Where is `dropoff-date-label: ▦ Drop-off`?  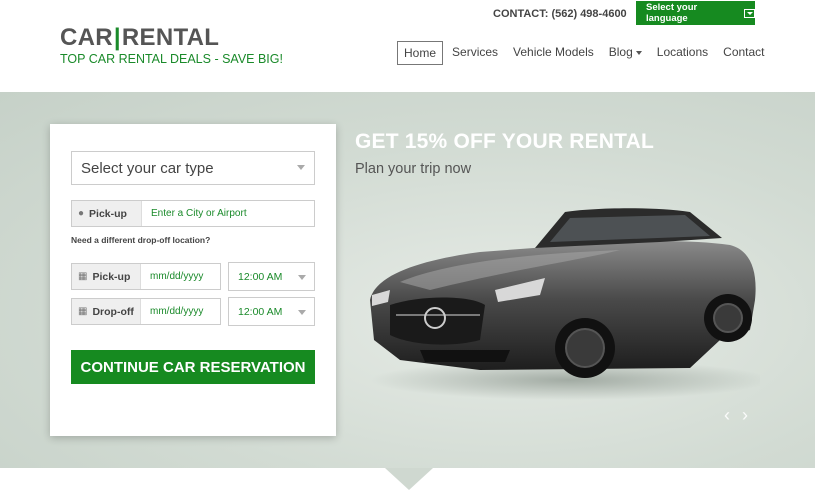 dropoff-date-label: ▦ Drop-off is located at coordinates (106, 311).